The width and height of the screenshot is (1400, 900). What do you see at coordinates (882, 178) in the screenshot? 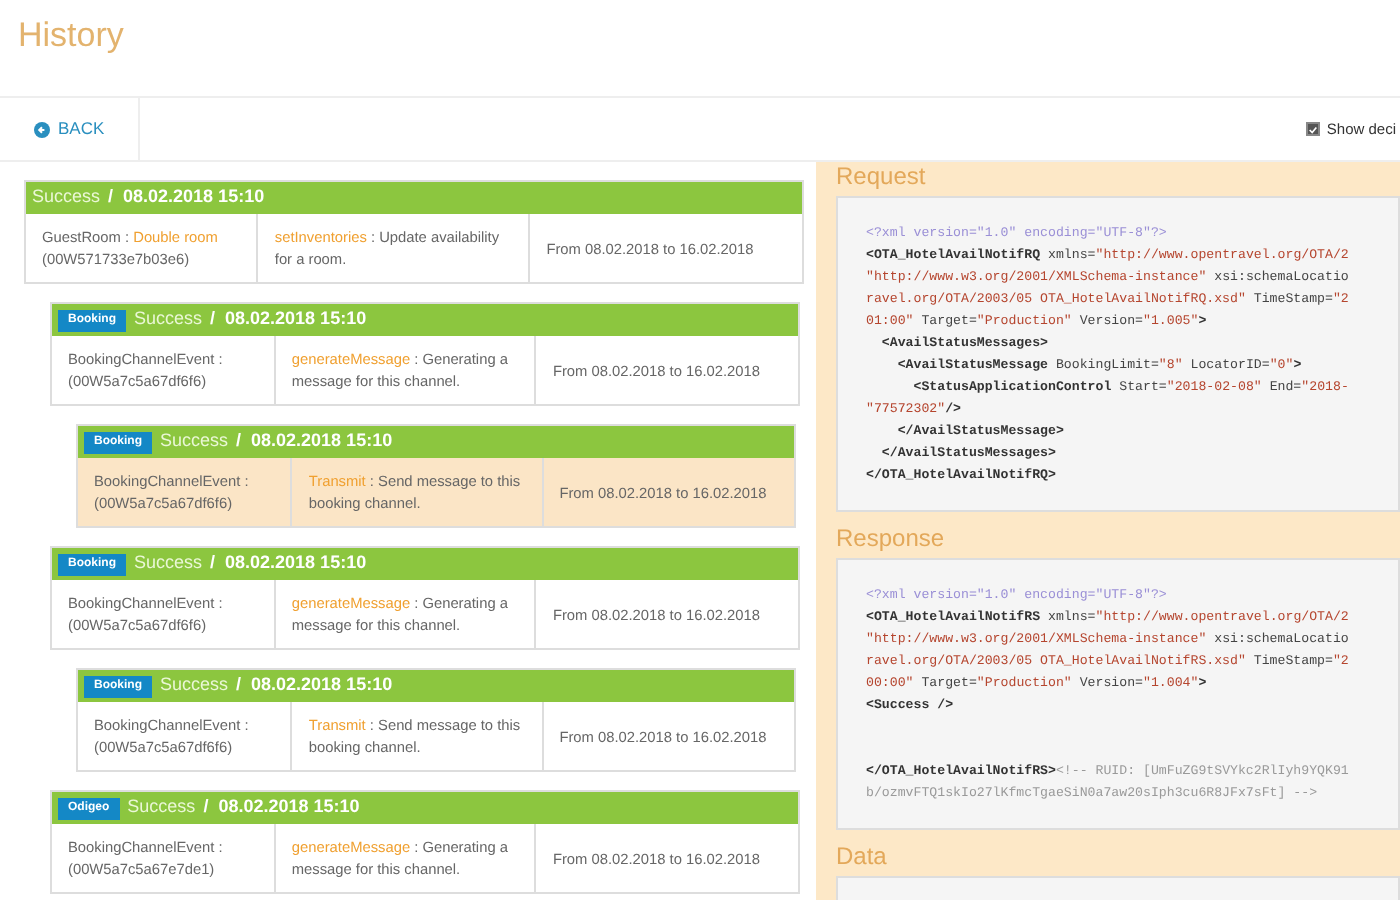
I see `section-title: Request` at bounding box center [882, 178].